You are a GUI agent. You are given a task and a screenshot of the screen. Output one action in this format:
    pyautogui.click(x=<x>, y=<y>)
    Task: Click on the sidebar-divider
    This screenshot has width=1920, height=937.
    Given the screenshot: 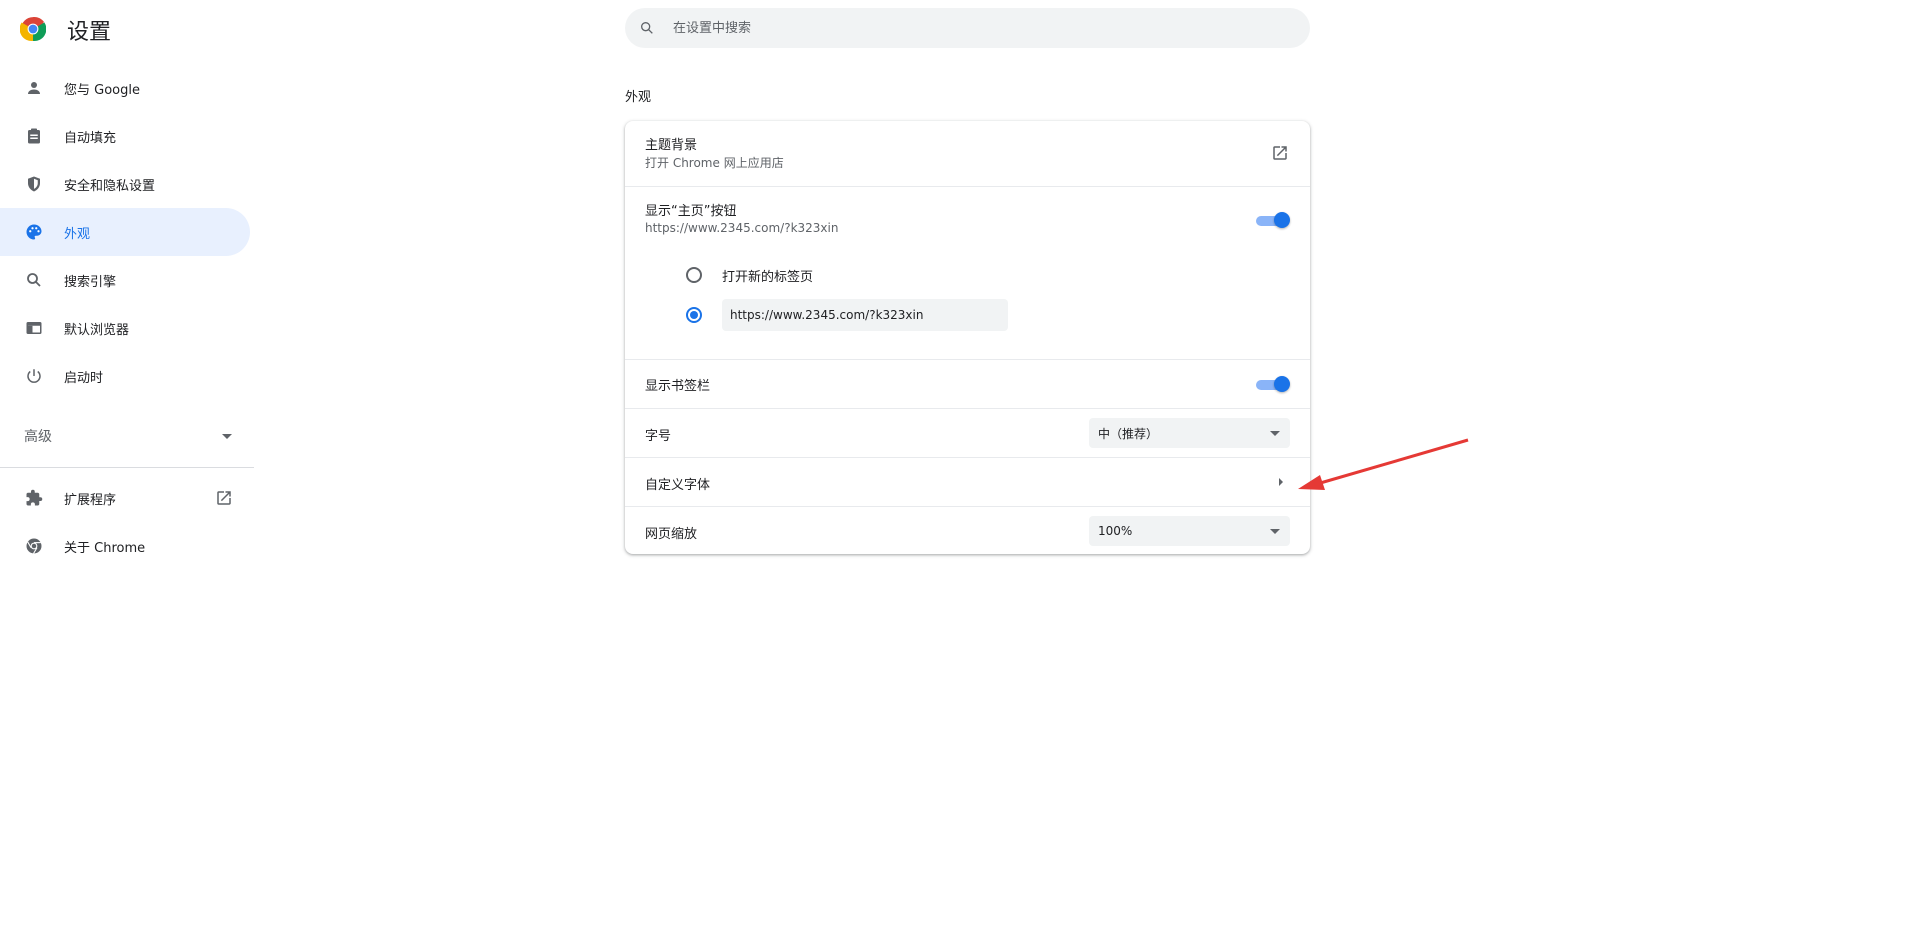 What is the action you would take?
    pyautogui.click(x=127, y=467)
    